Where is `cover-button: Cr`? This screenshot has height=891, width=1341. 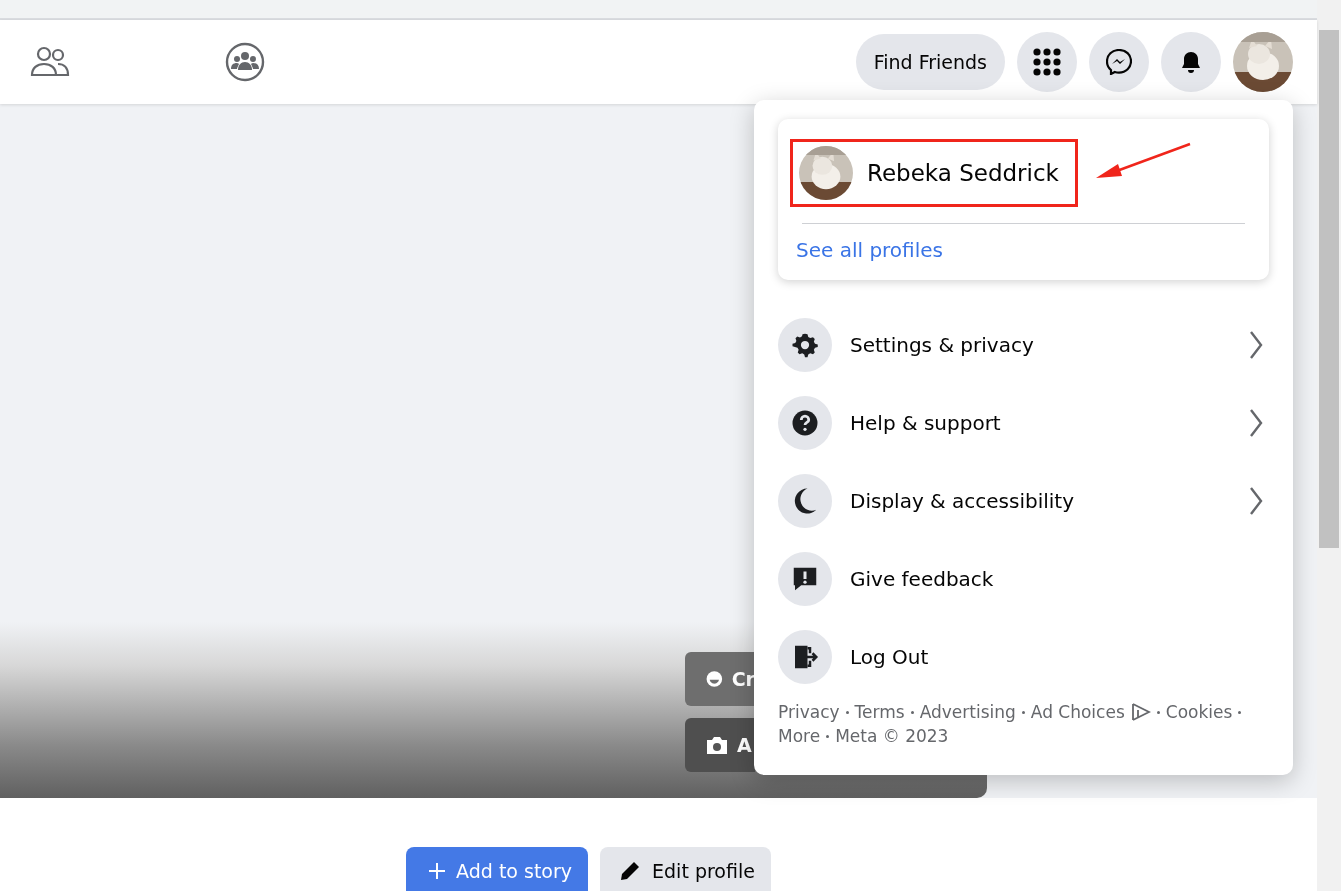 cover-button: Cr is located at coordinates (720, 679).